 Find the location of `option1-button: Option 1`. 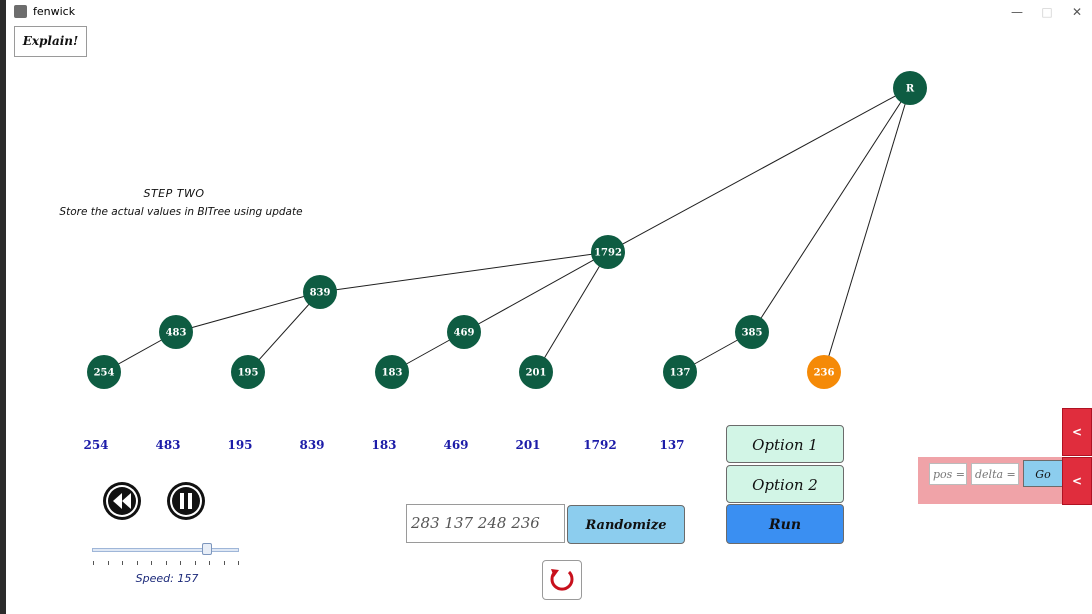

option1-button: Option 1 is located at coordinates (785, 444).